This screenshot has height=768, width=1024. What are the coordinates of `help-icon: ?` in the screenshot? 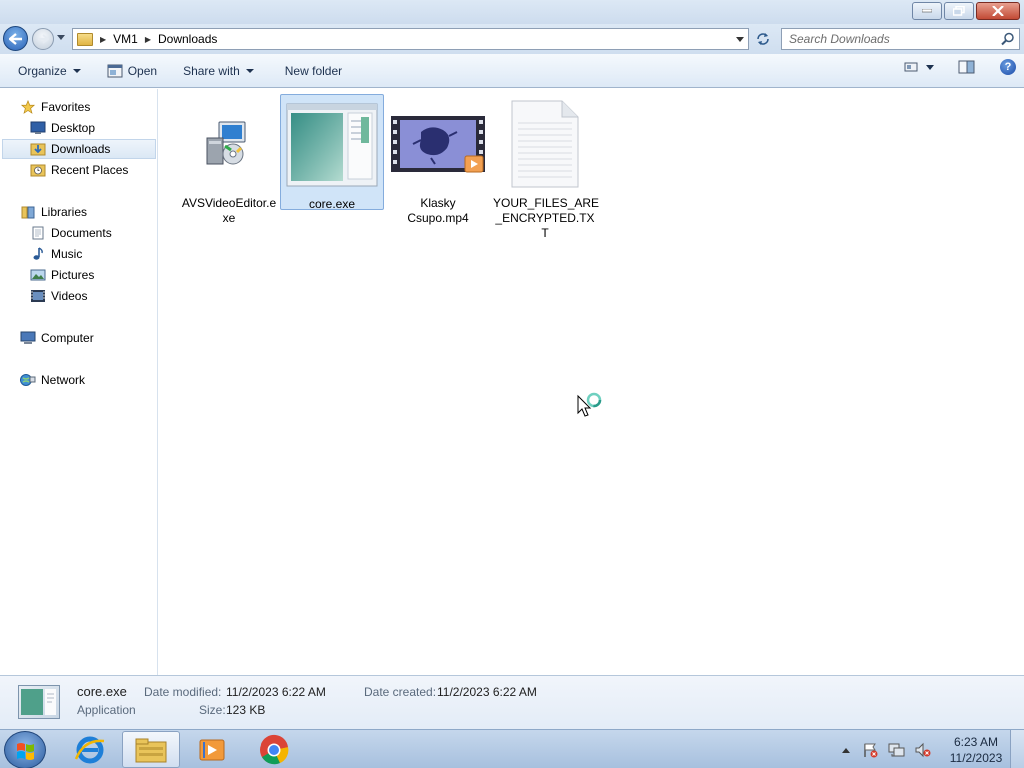 It's located at (1008, 67).